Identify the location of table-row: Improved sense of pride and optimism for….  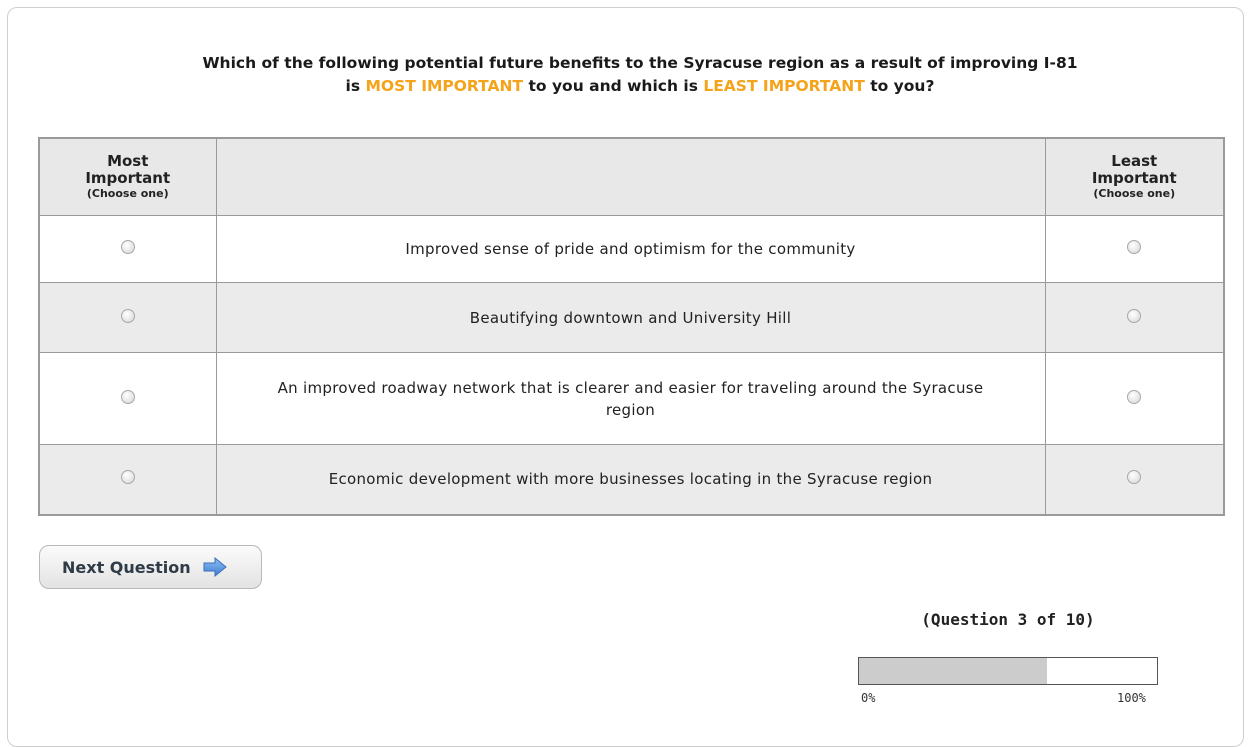
(631, 249).